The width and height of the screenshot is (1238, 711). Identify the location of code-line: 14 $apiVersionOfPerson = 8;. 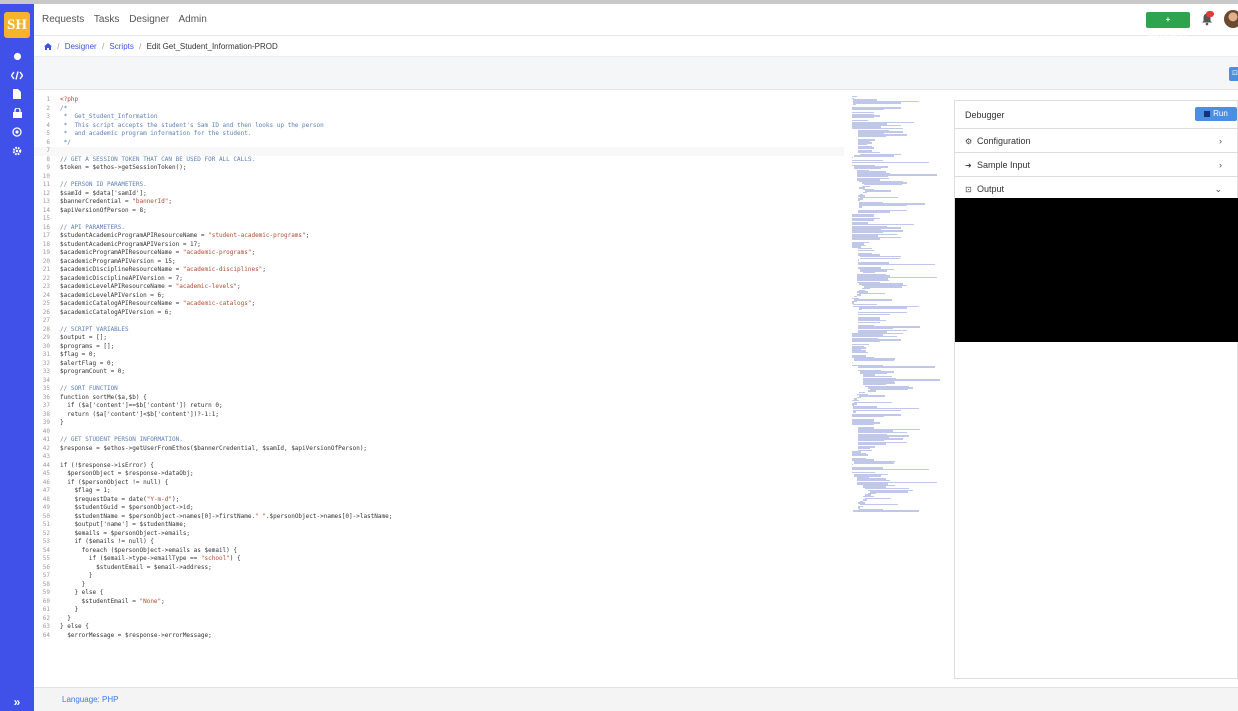
(439, 211).